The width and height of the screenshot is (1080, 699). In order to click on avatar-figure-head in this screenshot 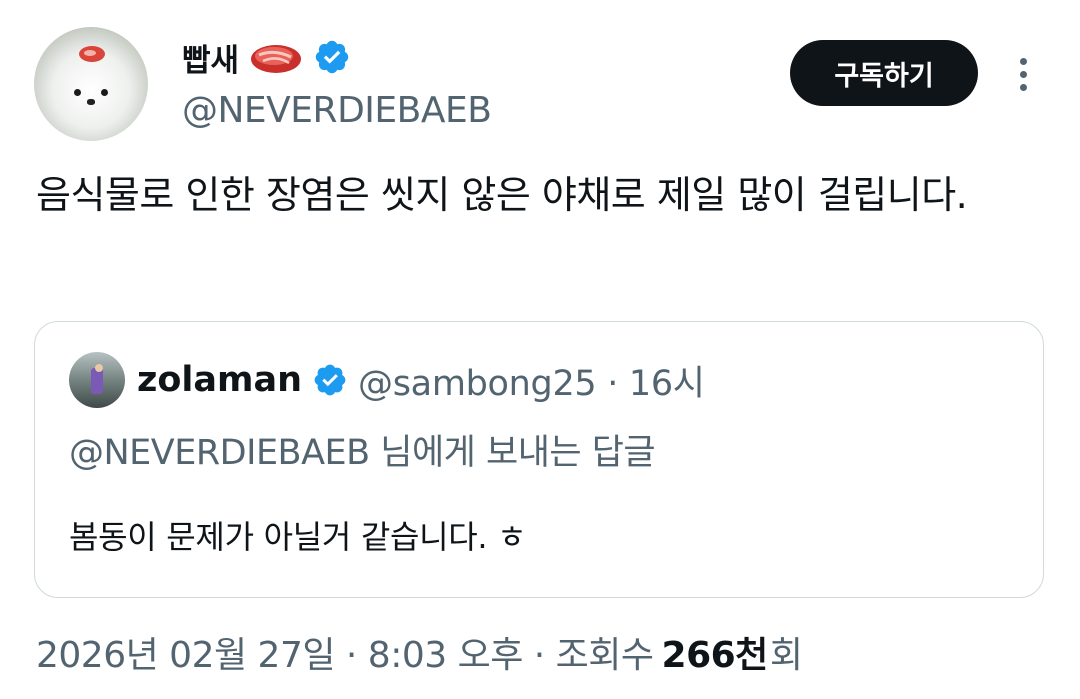, I will do `click(99, 368)`.